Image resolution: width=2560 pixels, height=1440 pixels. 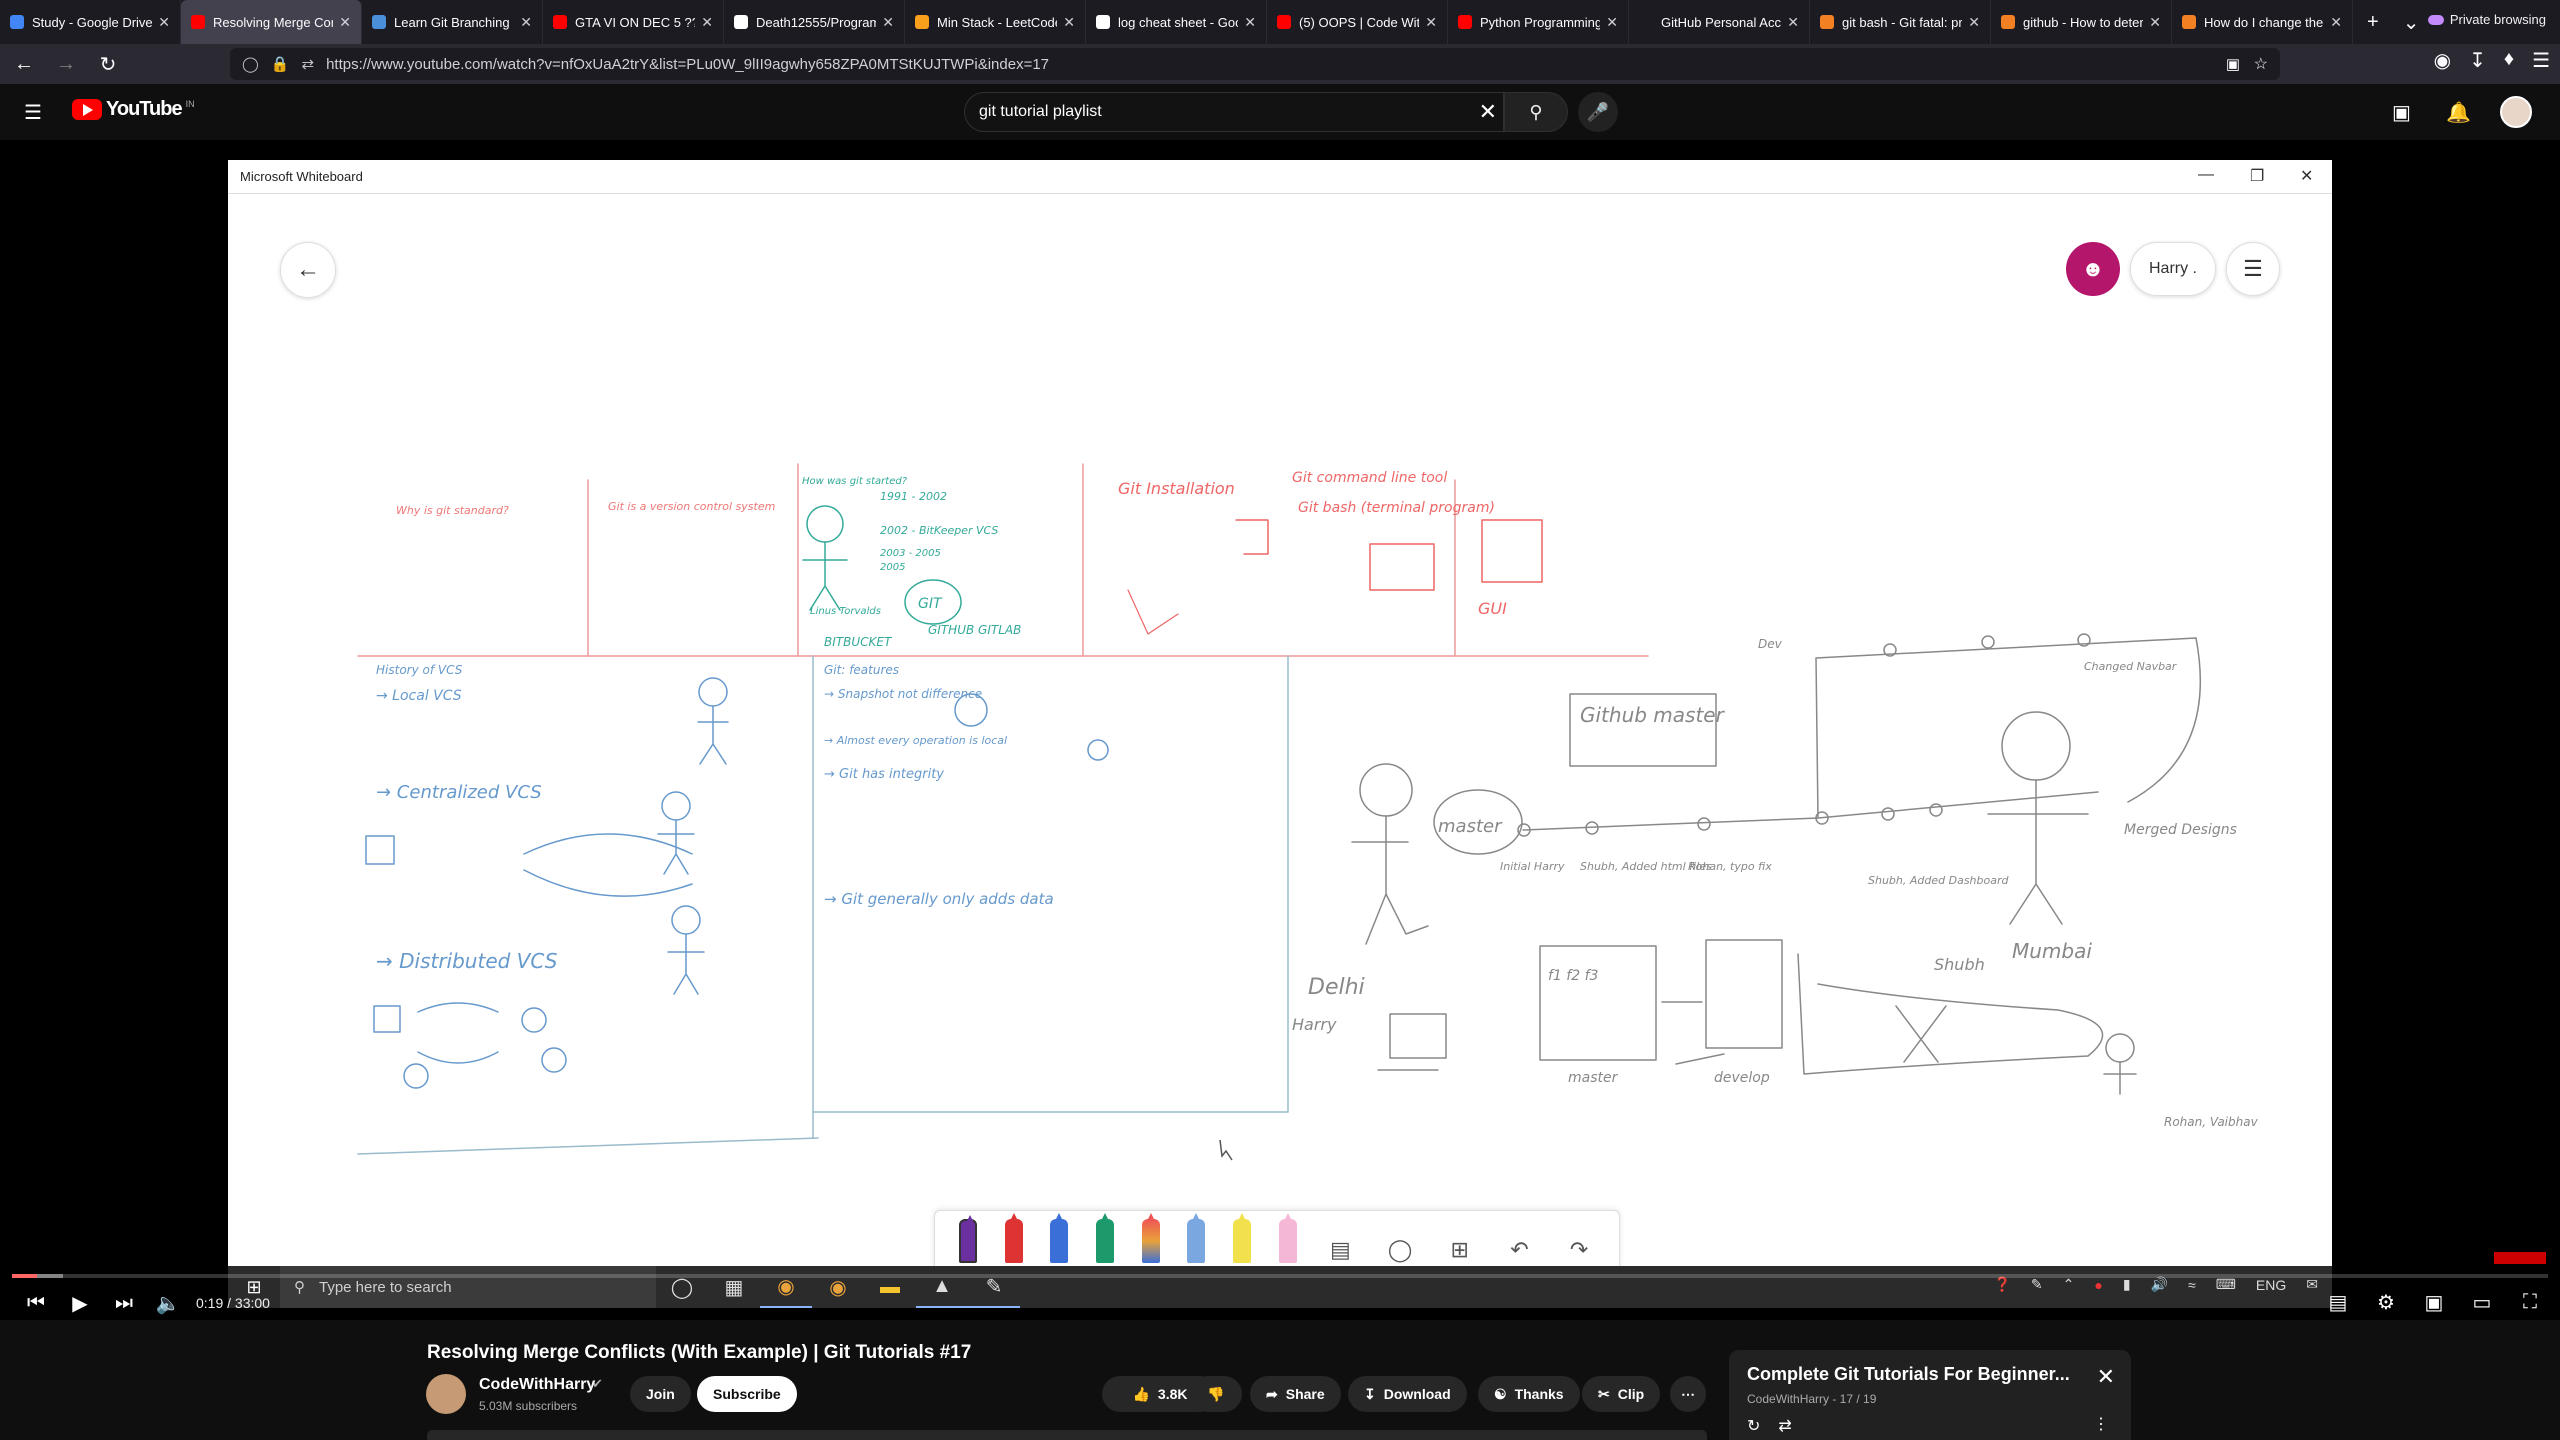 I want to click on mouse-cursor-icon, so click(x=1226, y=1150).